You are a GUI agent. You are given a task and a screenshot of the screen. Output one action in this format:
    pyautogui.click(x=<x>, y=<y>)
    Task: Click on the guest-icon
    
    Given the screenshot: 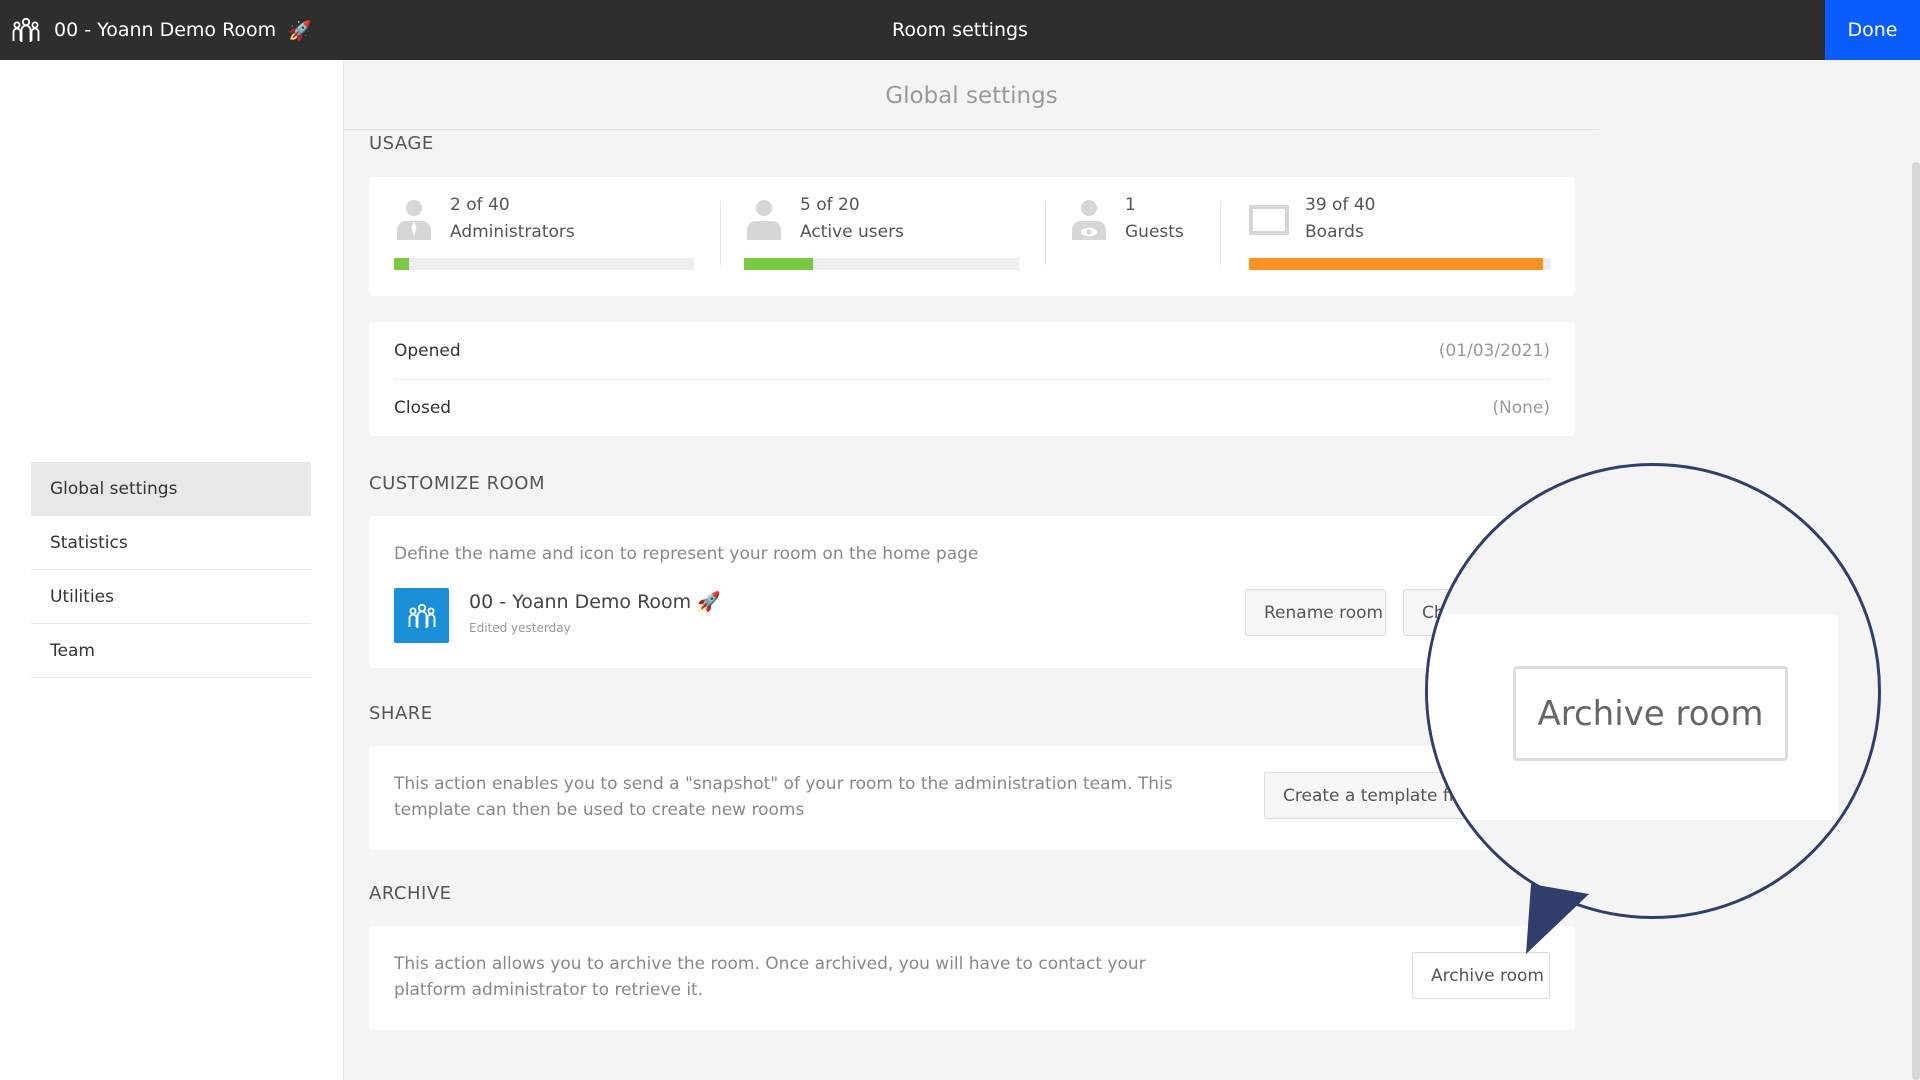 What is the action you would take?
    pyautogui.click(x=1089, y=220)
    